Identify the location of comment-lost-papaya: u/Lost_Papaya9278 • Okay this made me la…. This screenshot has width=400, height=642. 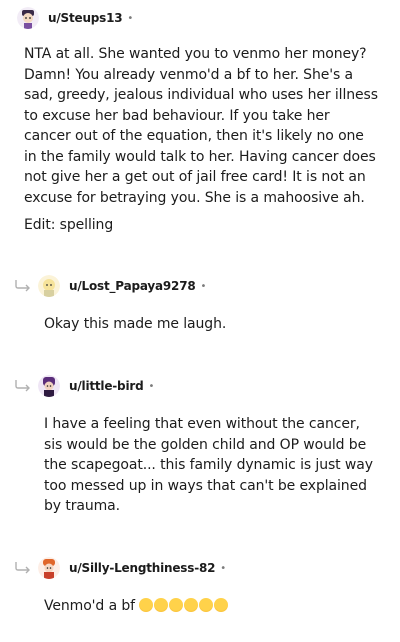
(200, 302).